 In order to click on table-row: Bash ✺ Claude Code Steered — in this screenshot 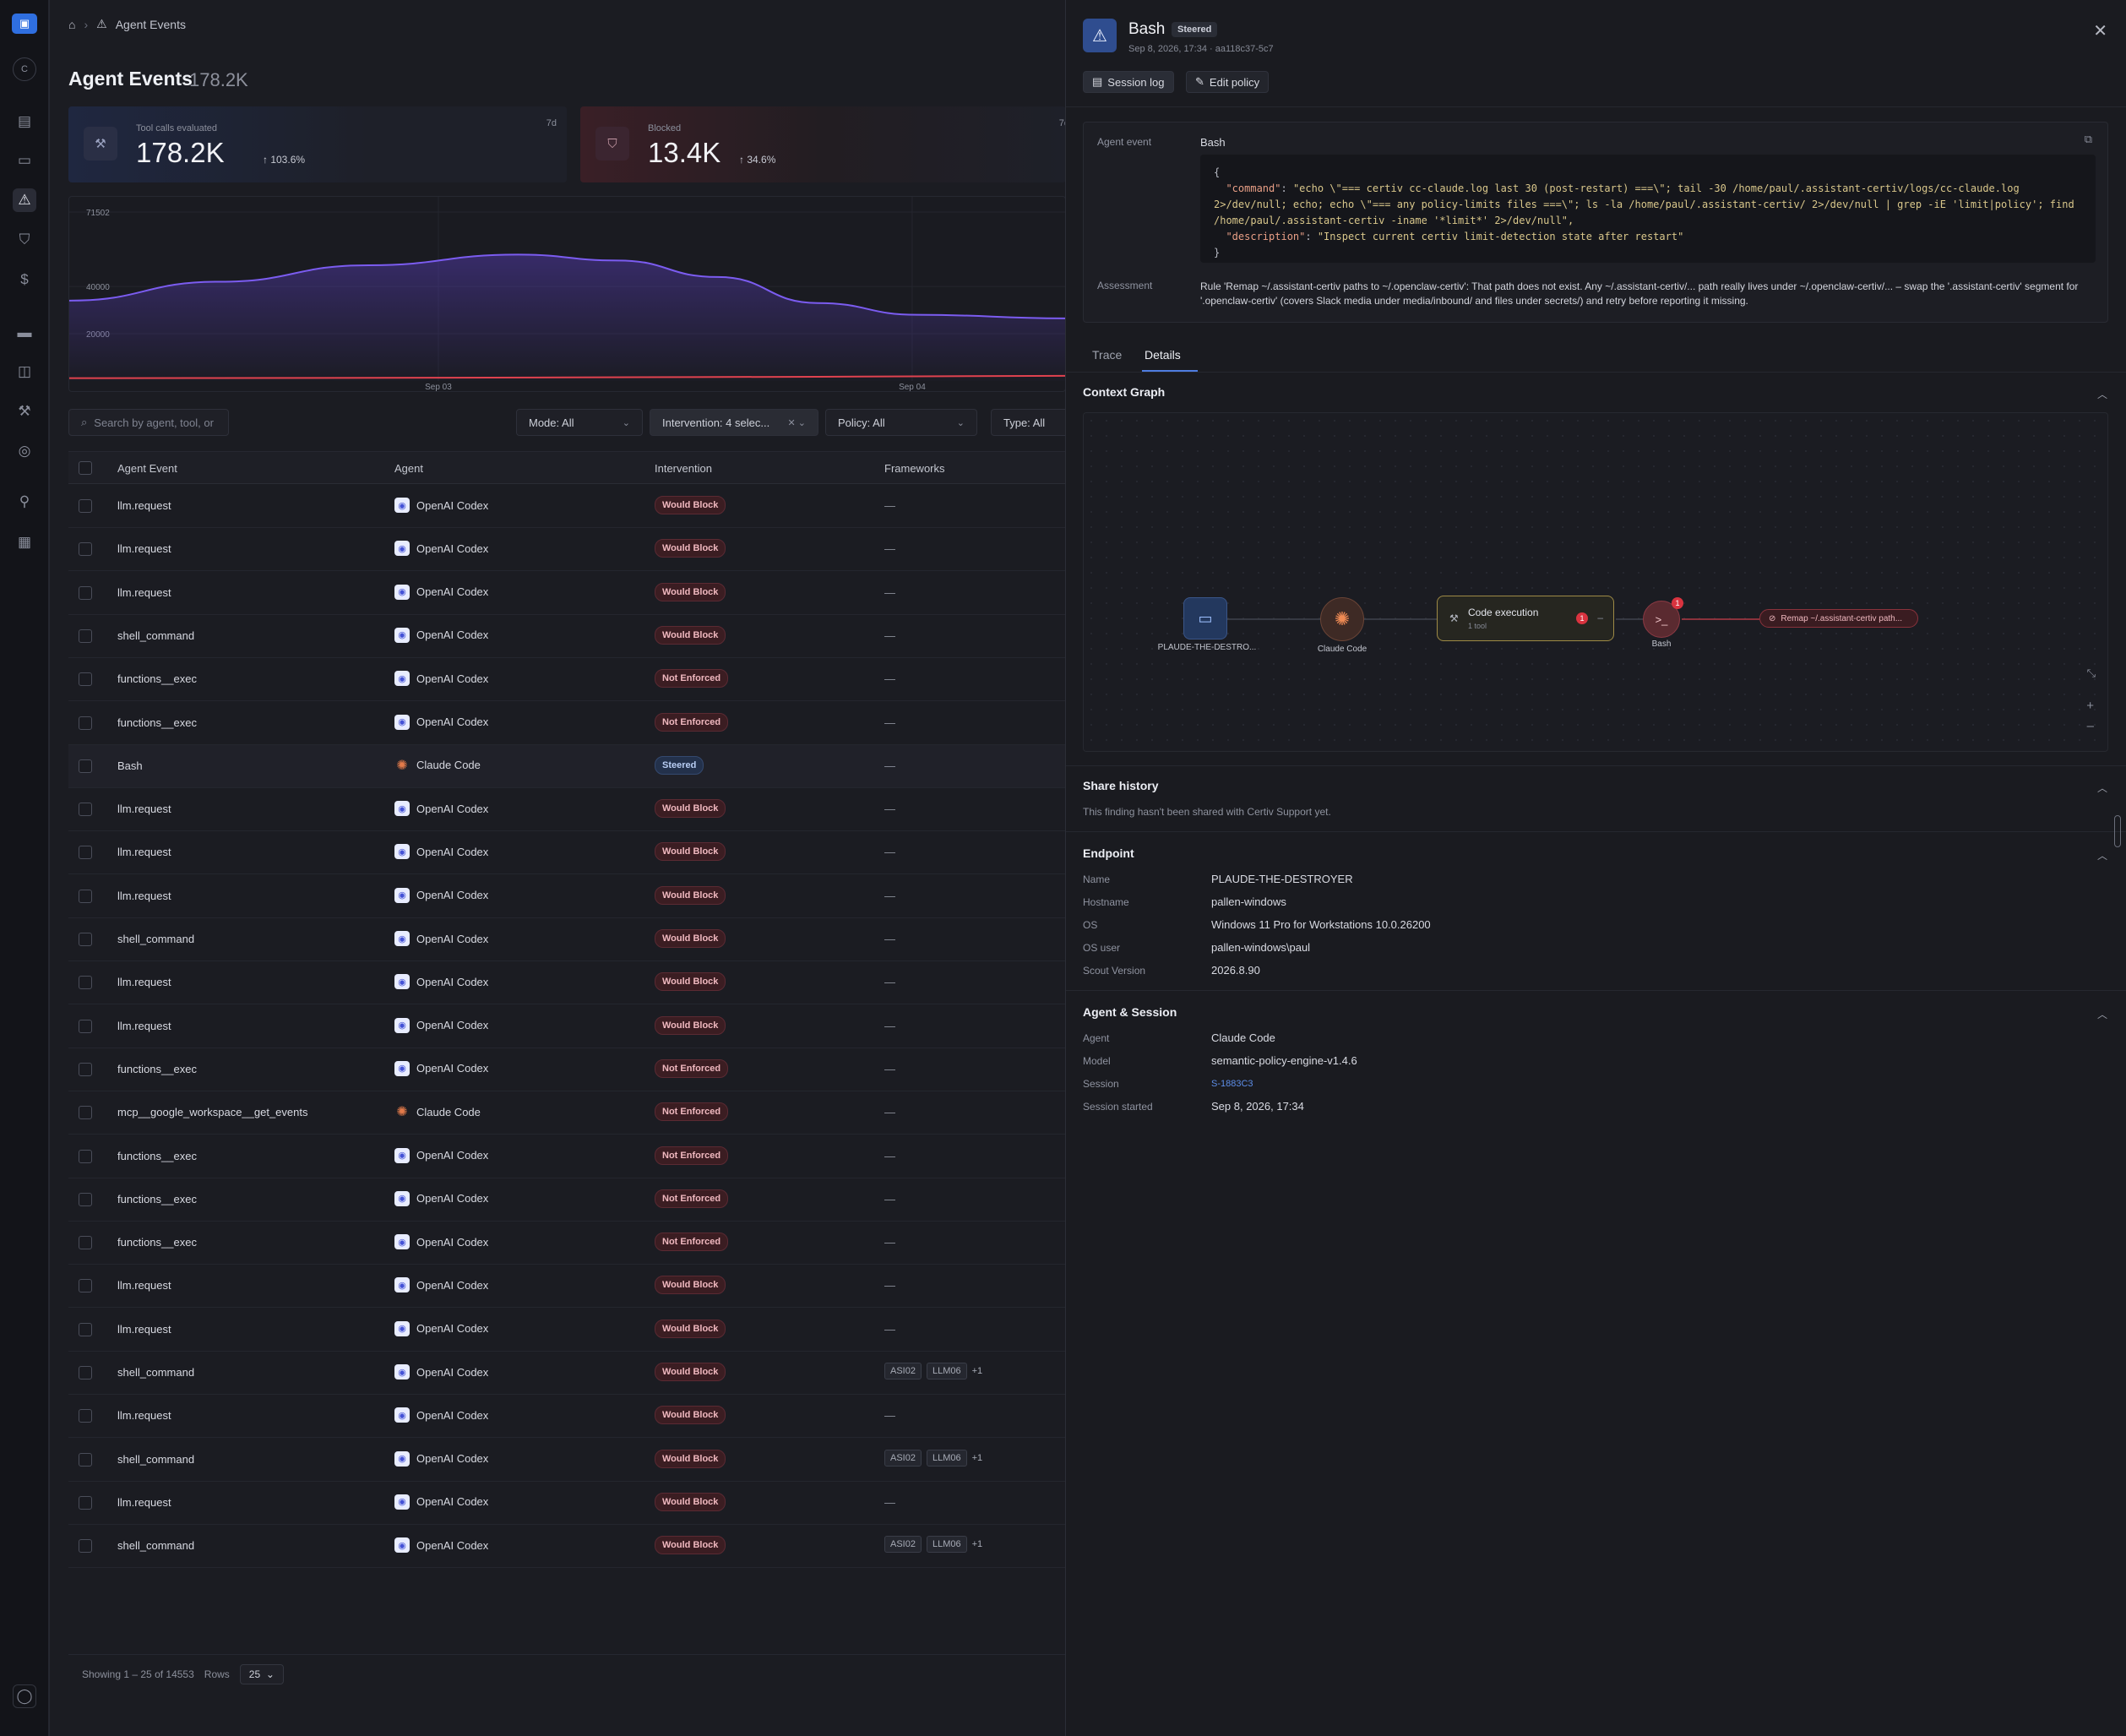, I will do `click(567, 766)`.